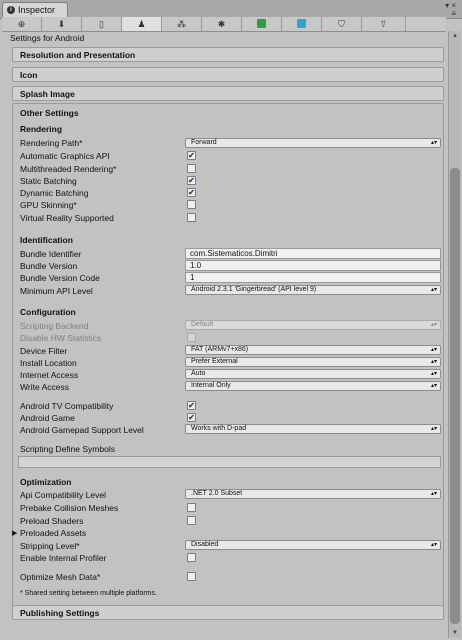  I want to click on scroll-thumb, so click(455, 396).